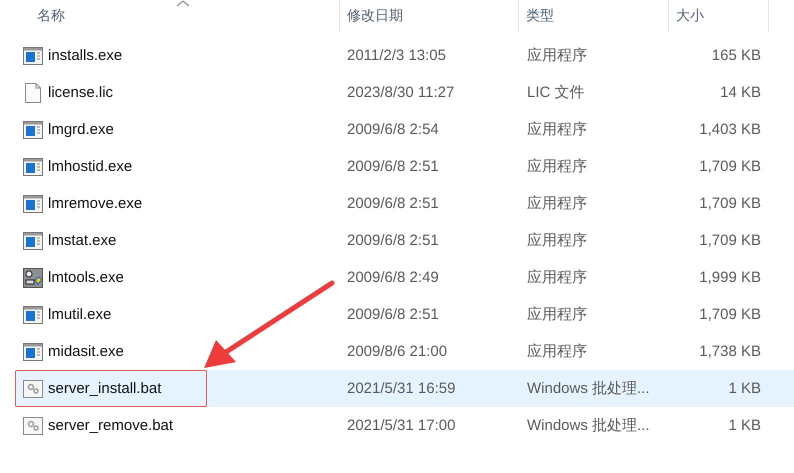  I want to click on file-row: license.lic 2023/8/30 11:27 LIC 文件 14 KB, so click(404, 92).